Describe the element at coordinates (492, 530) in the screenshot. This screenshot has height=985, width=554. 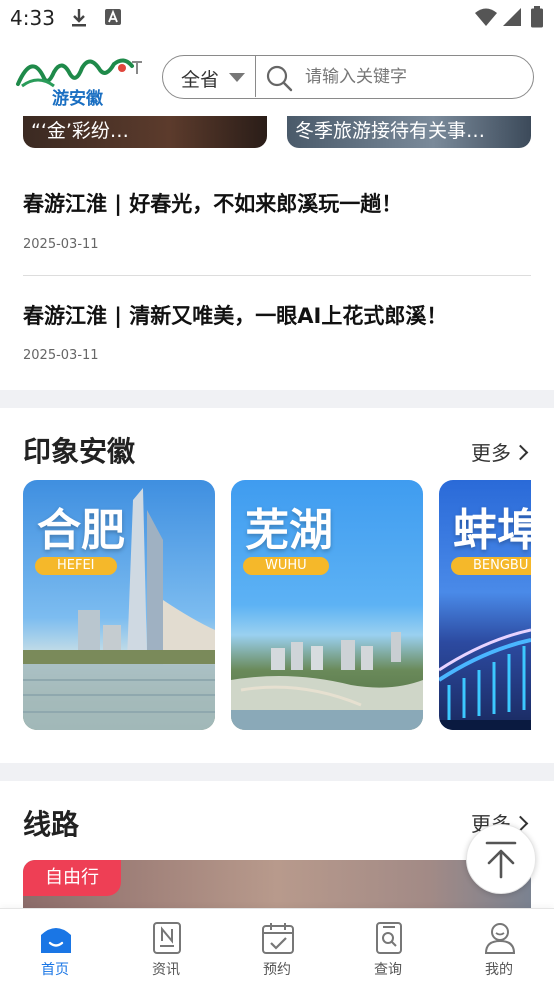
I see `city-name: 蚌埠` at that location.